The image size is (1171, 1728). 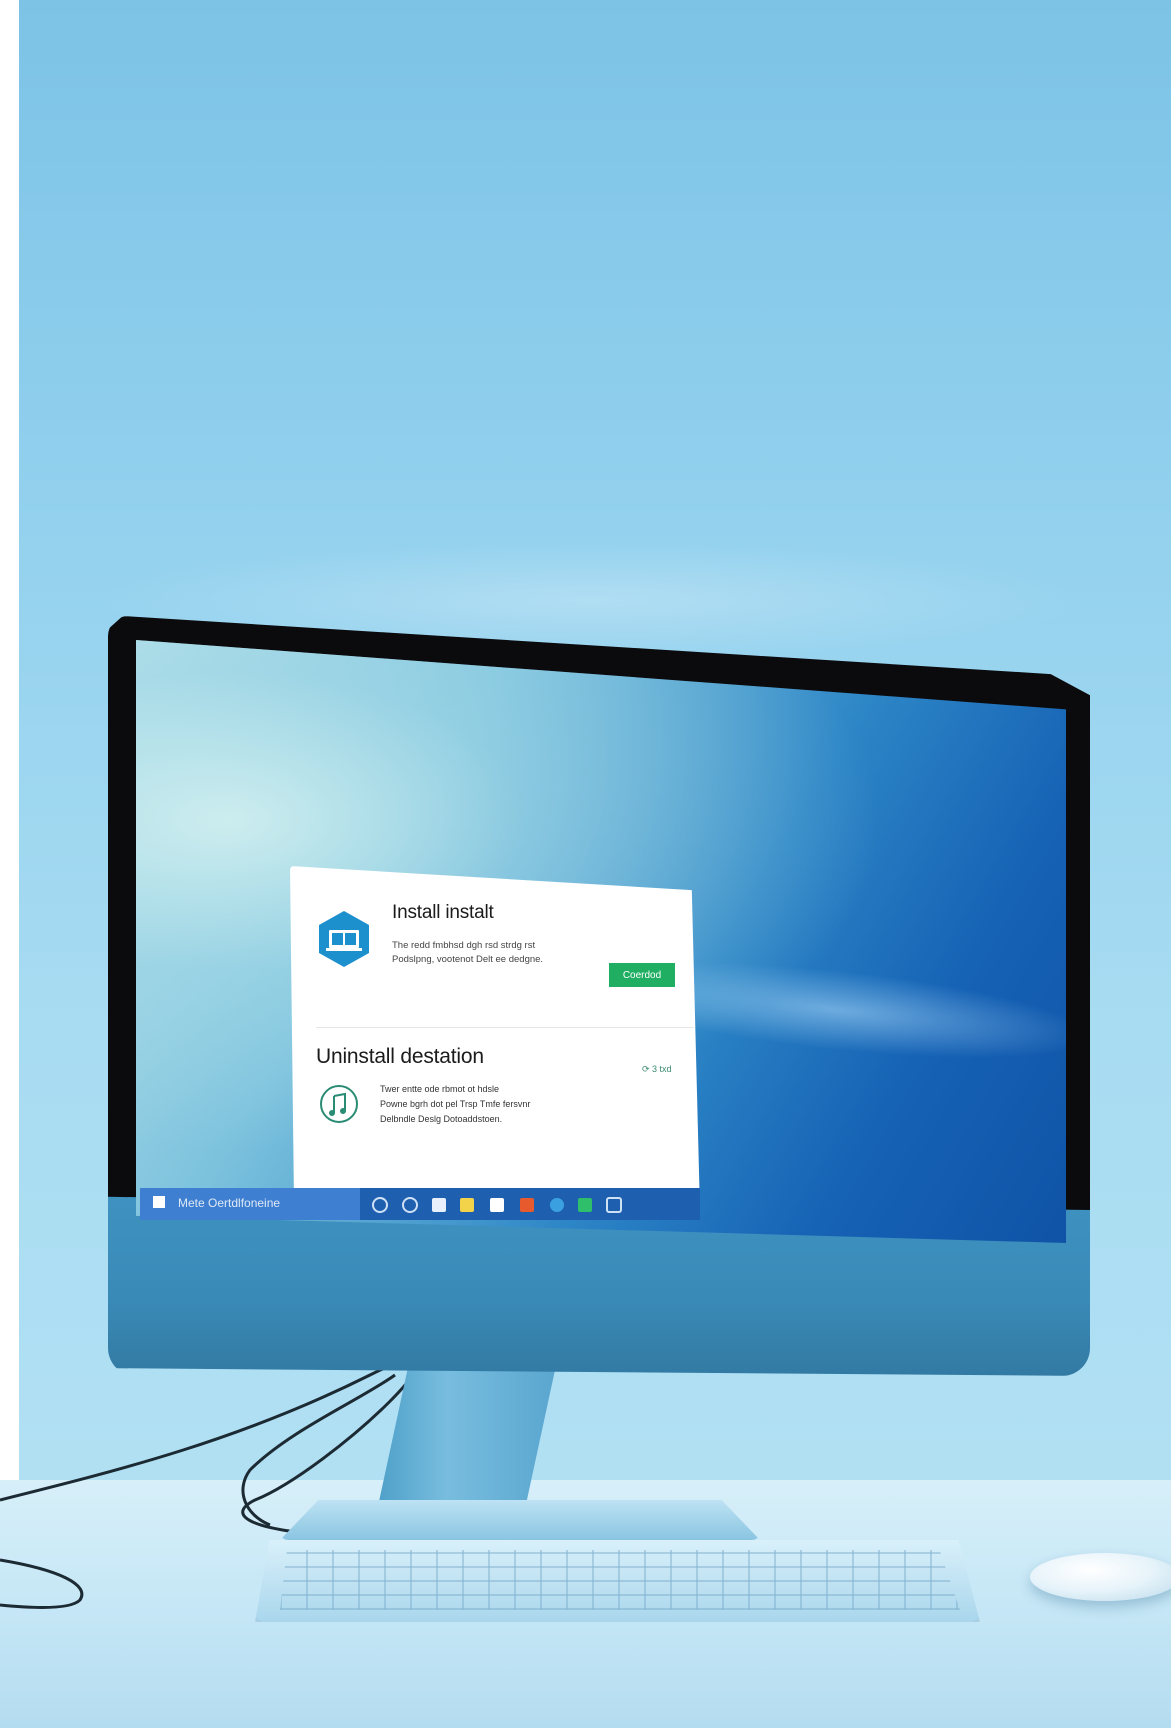 What do you see at coordinates (520, 1520) in the screenshot?
I see `monitor-stand-base` at bounding box center [520, 1520].